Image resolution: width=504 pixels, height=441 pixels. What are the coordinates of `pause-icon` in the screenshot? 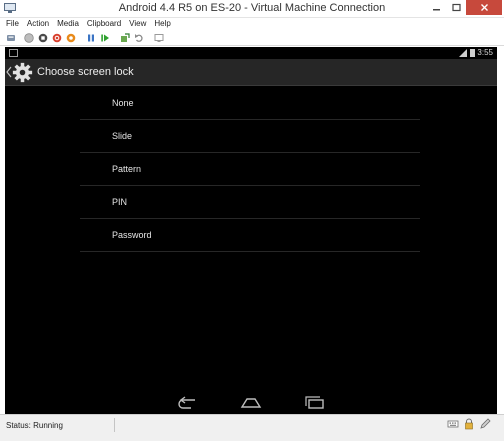 It's located at (91, 38).